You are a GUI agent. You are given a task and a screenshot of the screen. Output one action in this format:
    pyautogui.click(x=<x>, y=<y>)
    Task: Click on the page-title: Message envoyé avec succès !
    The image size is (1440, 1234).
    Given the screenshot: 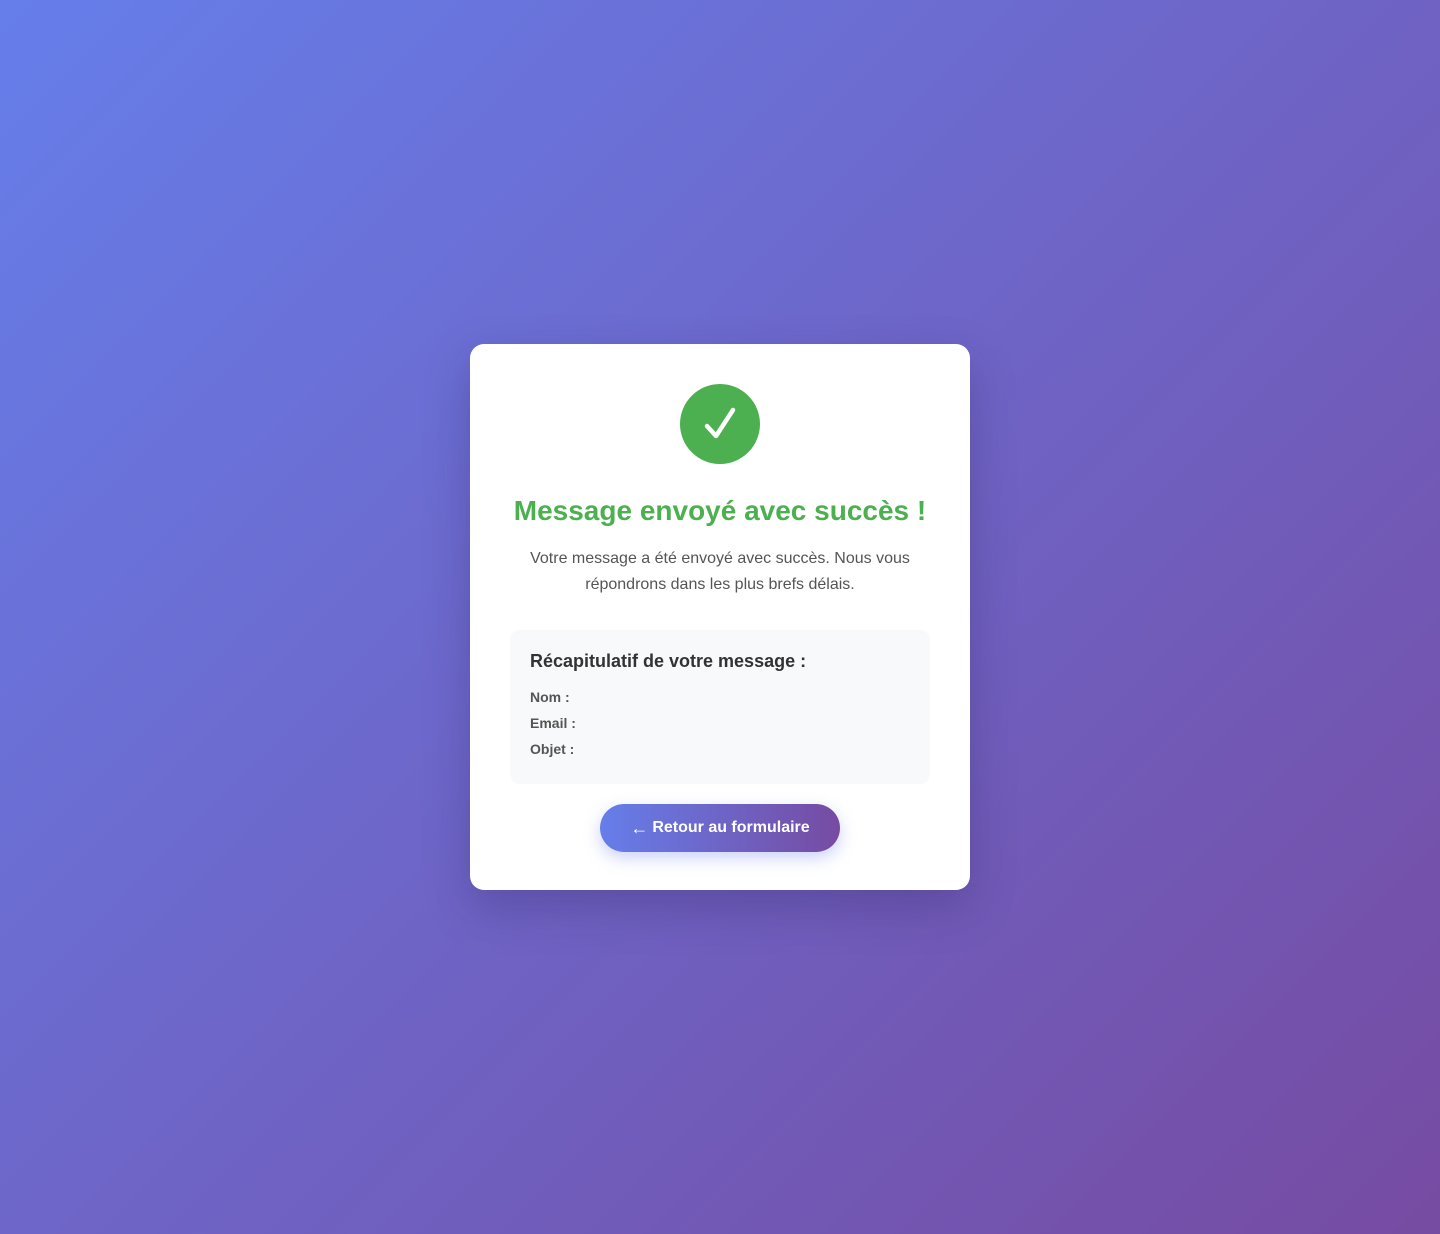 What is the action you would take?
    pyautogui.click(x=720, y=510)
    